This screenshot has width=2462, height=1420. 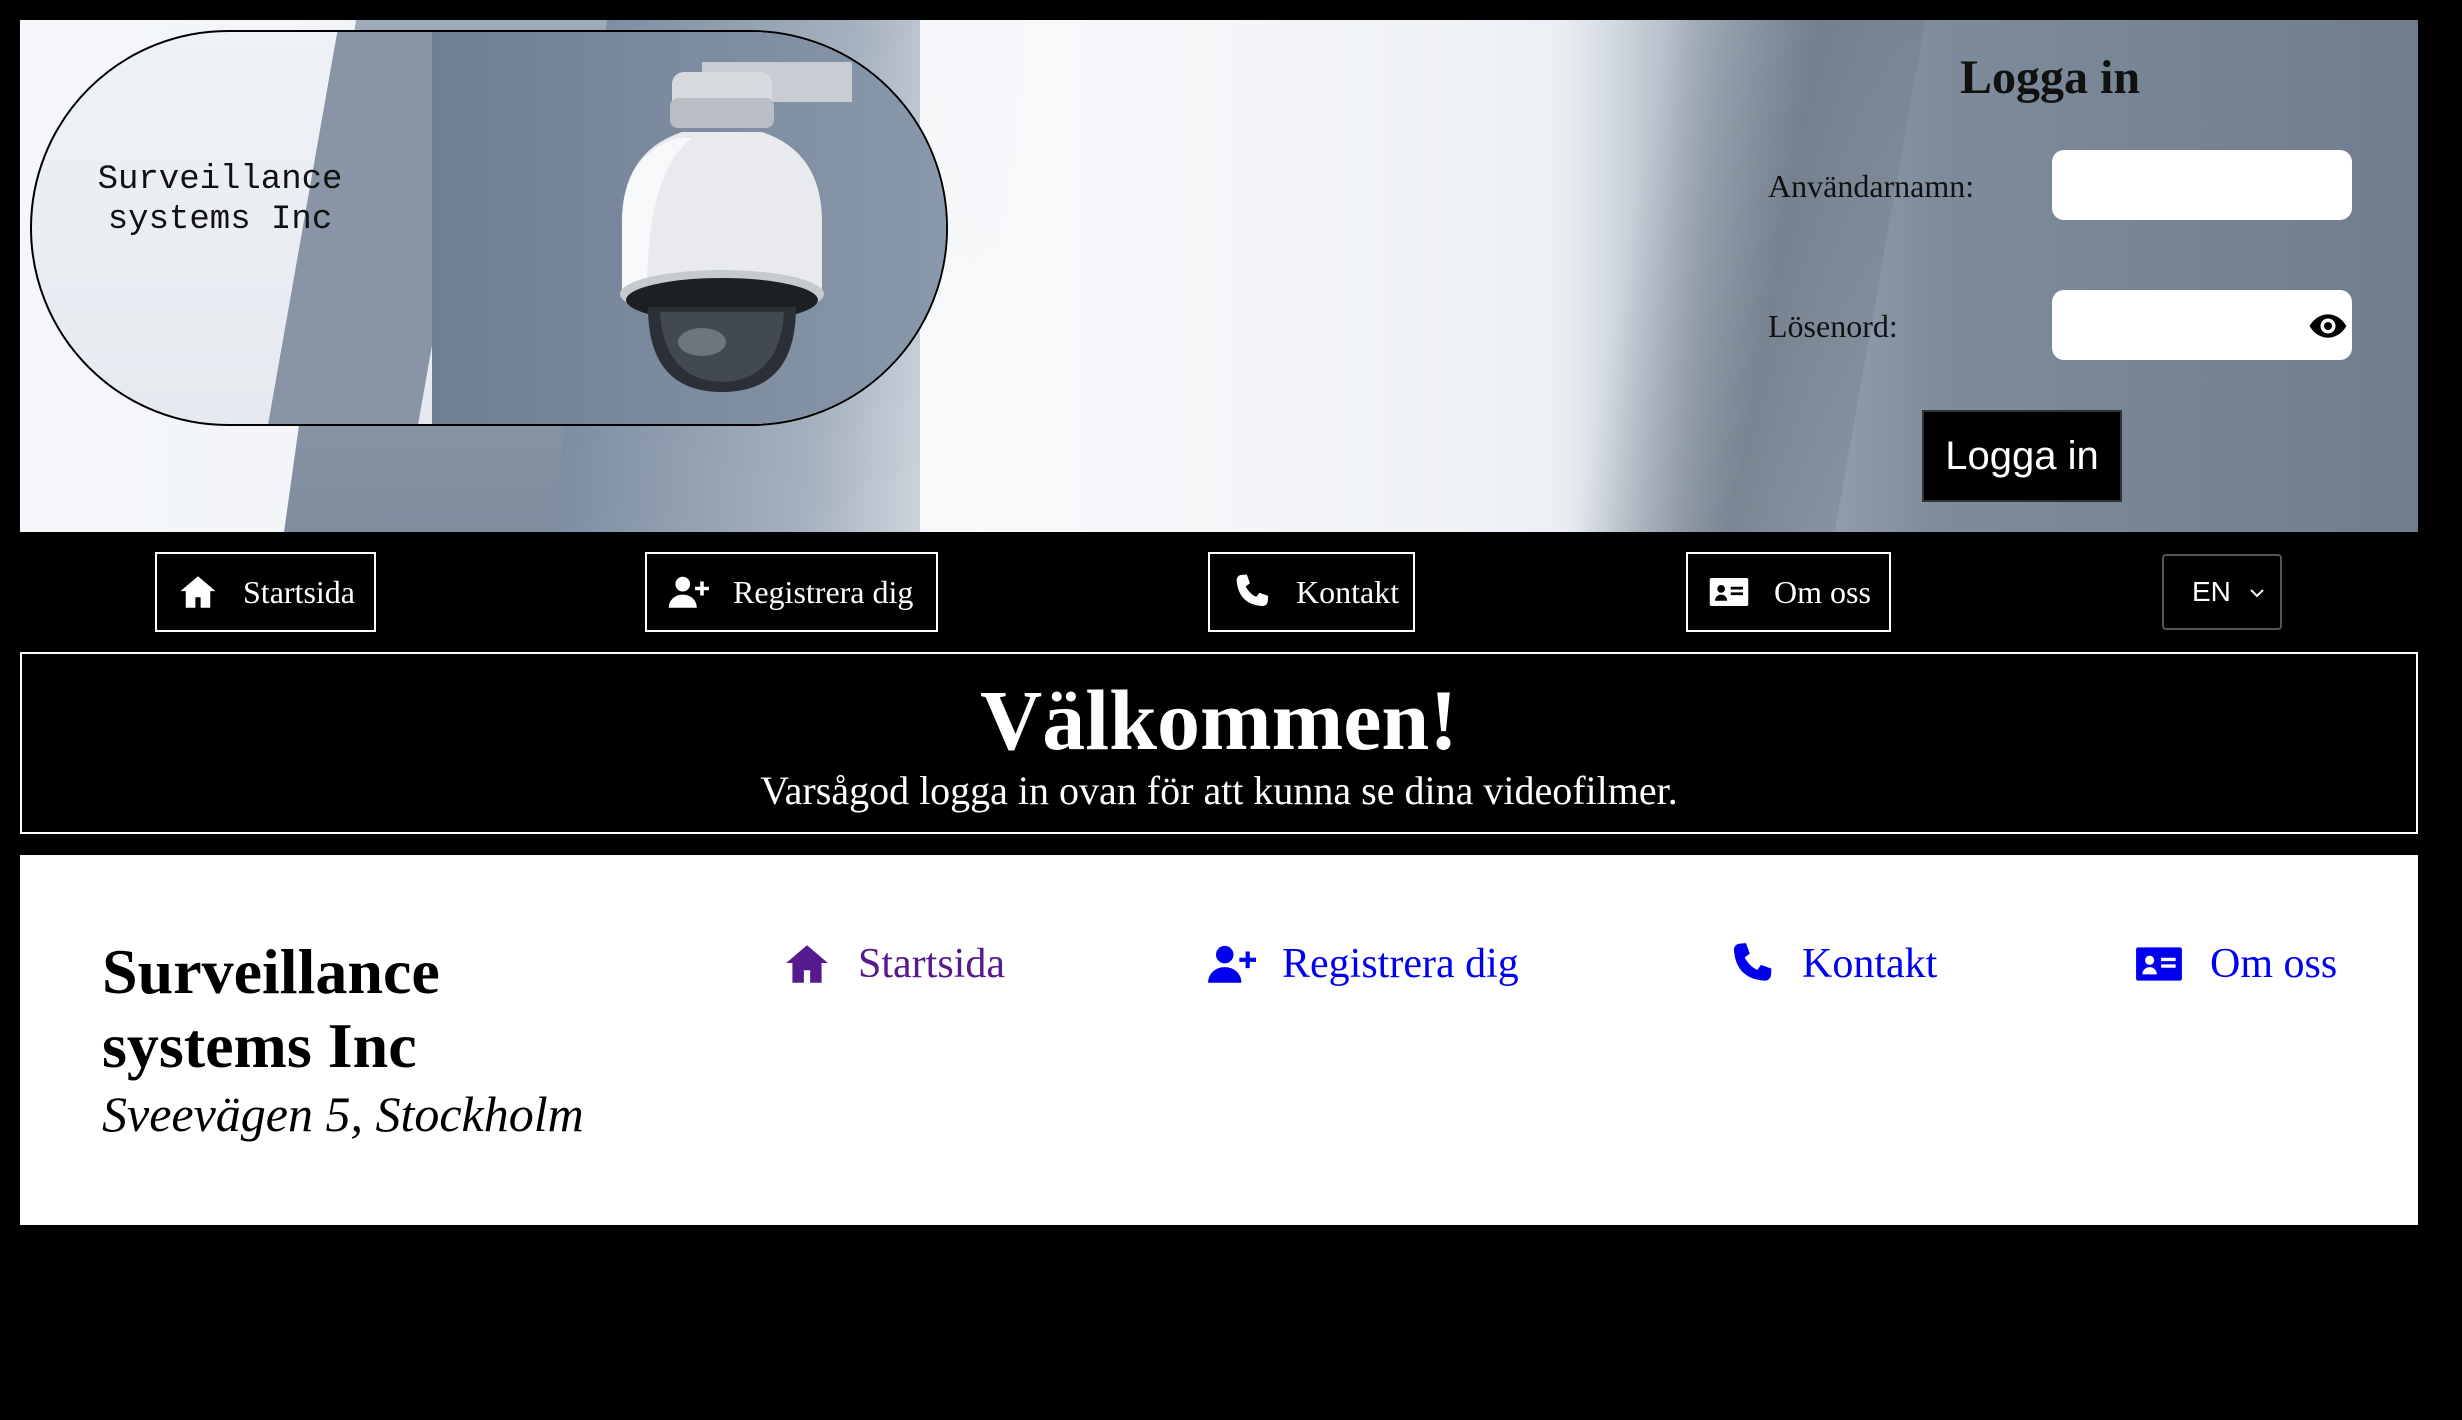 I want to click on chevron-down-icon, so click(x=2257, y=593).